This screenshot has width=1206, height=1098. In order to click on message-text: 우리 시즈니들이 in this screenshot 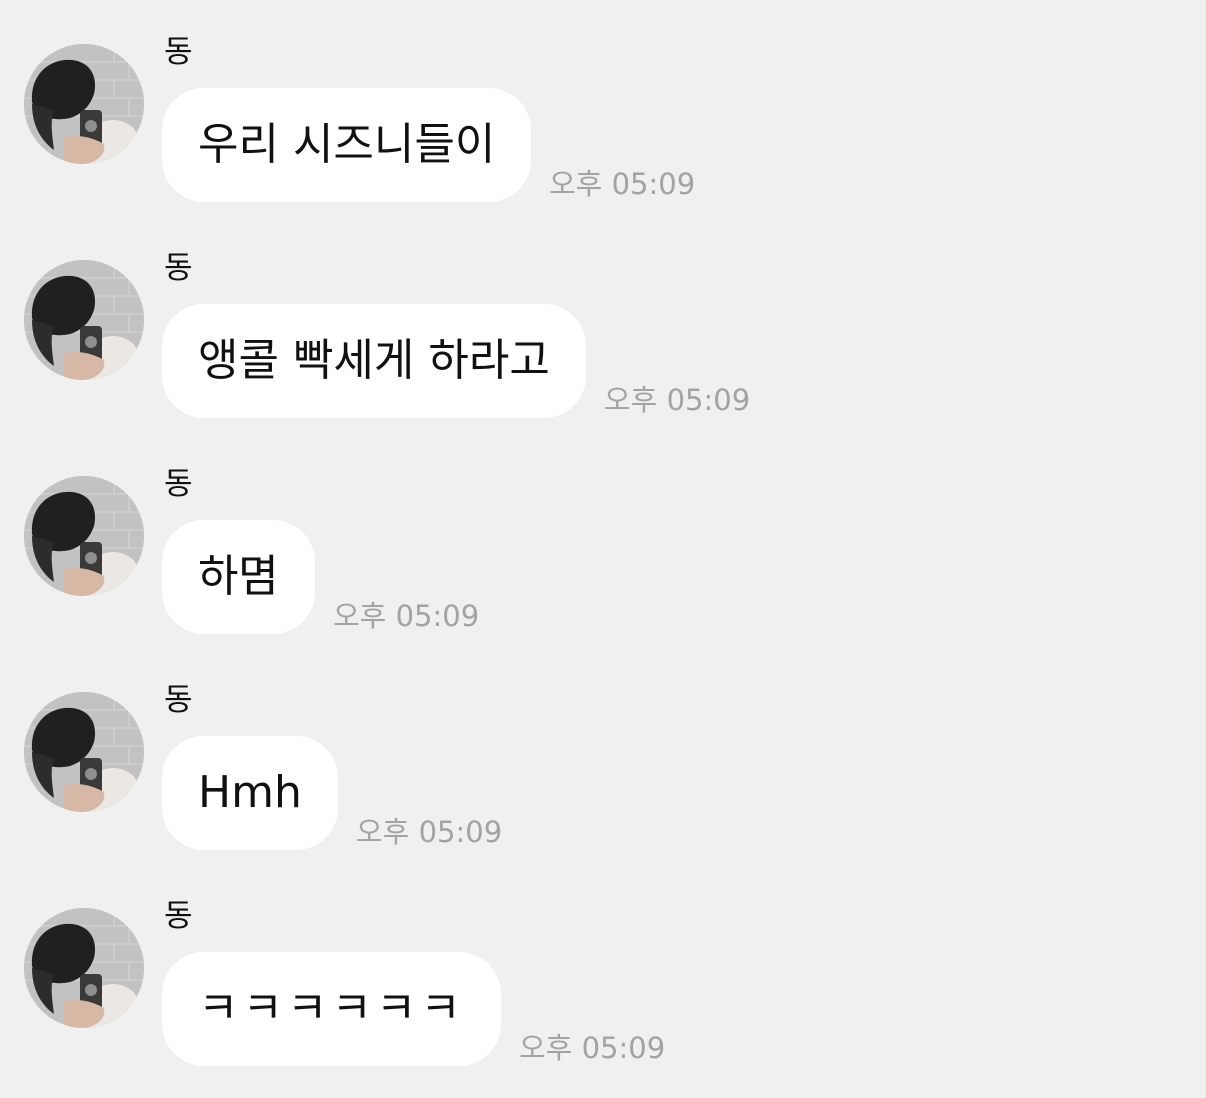, I will do `click(347, 144)`.